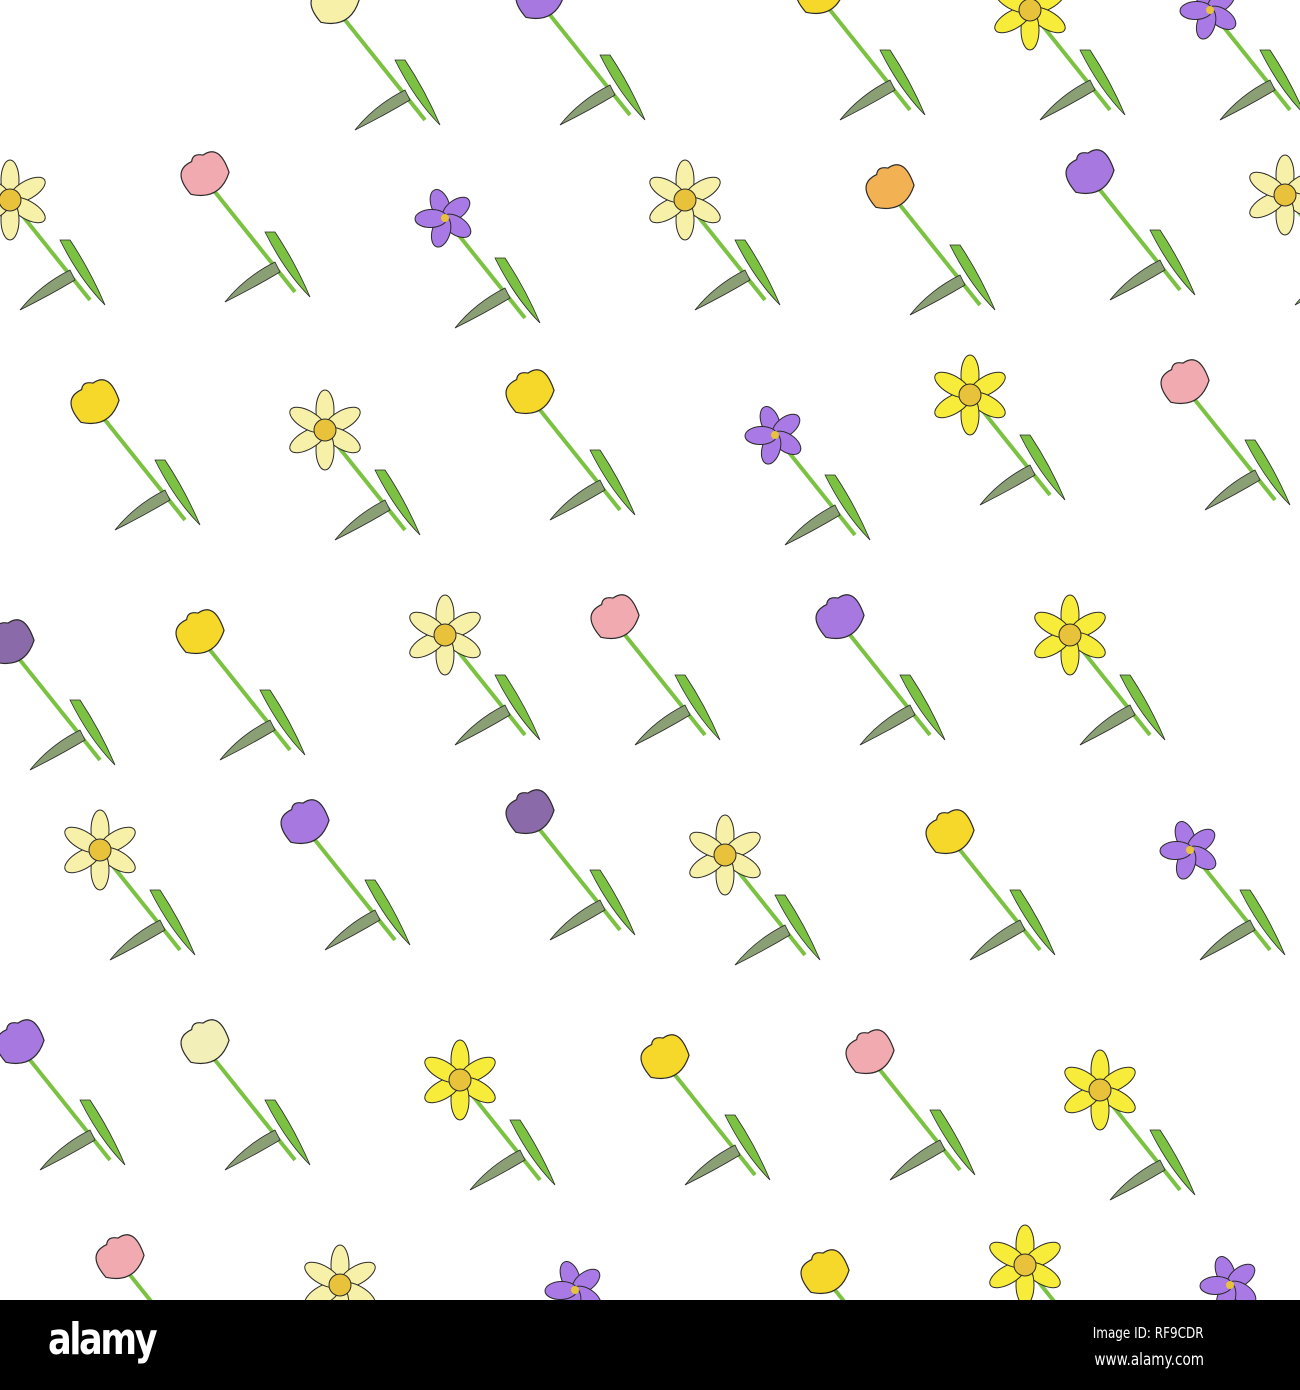 The width and height of the screenshot is (1300, 1390). Describe the element at coordinates (1148, 1333) in the screenshot. I see `image-id-label: Image ID: RF9CDR` at that location.